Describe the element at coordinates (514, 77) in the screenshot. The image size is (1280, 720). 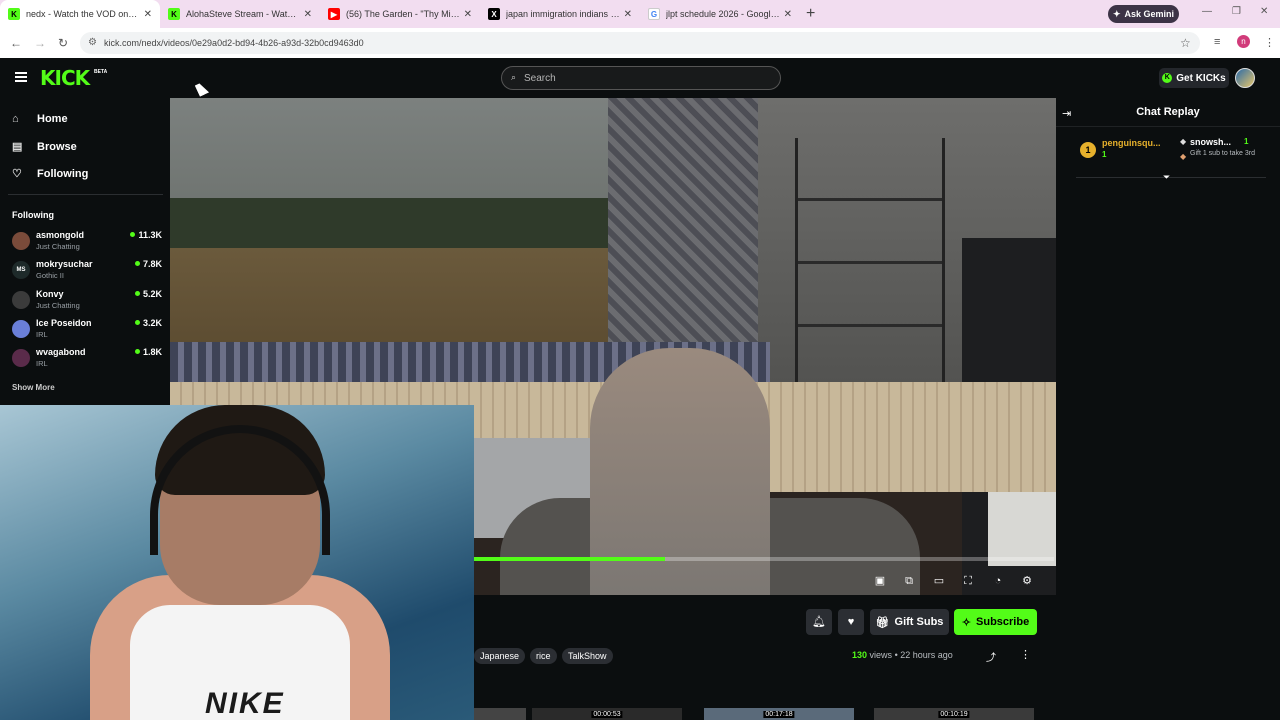
I see `search-icon: ⌕` at that location.